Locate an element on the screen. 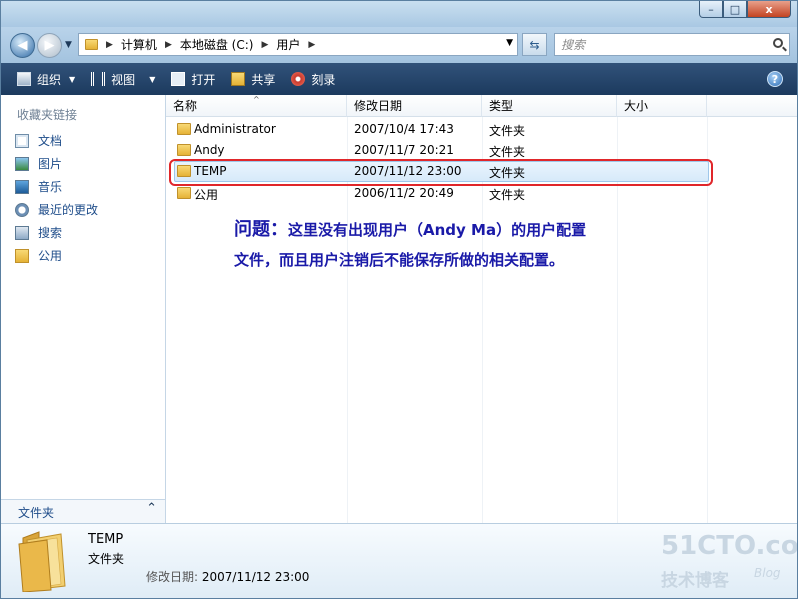 The image size is (798, 599). details-type: 文件夹 is located at coordinates (106, 559).